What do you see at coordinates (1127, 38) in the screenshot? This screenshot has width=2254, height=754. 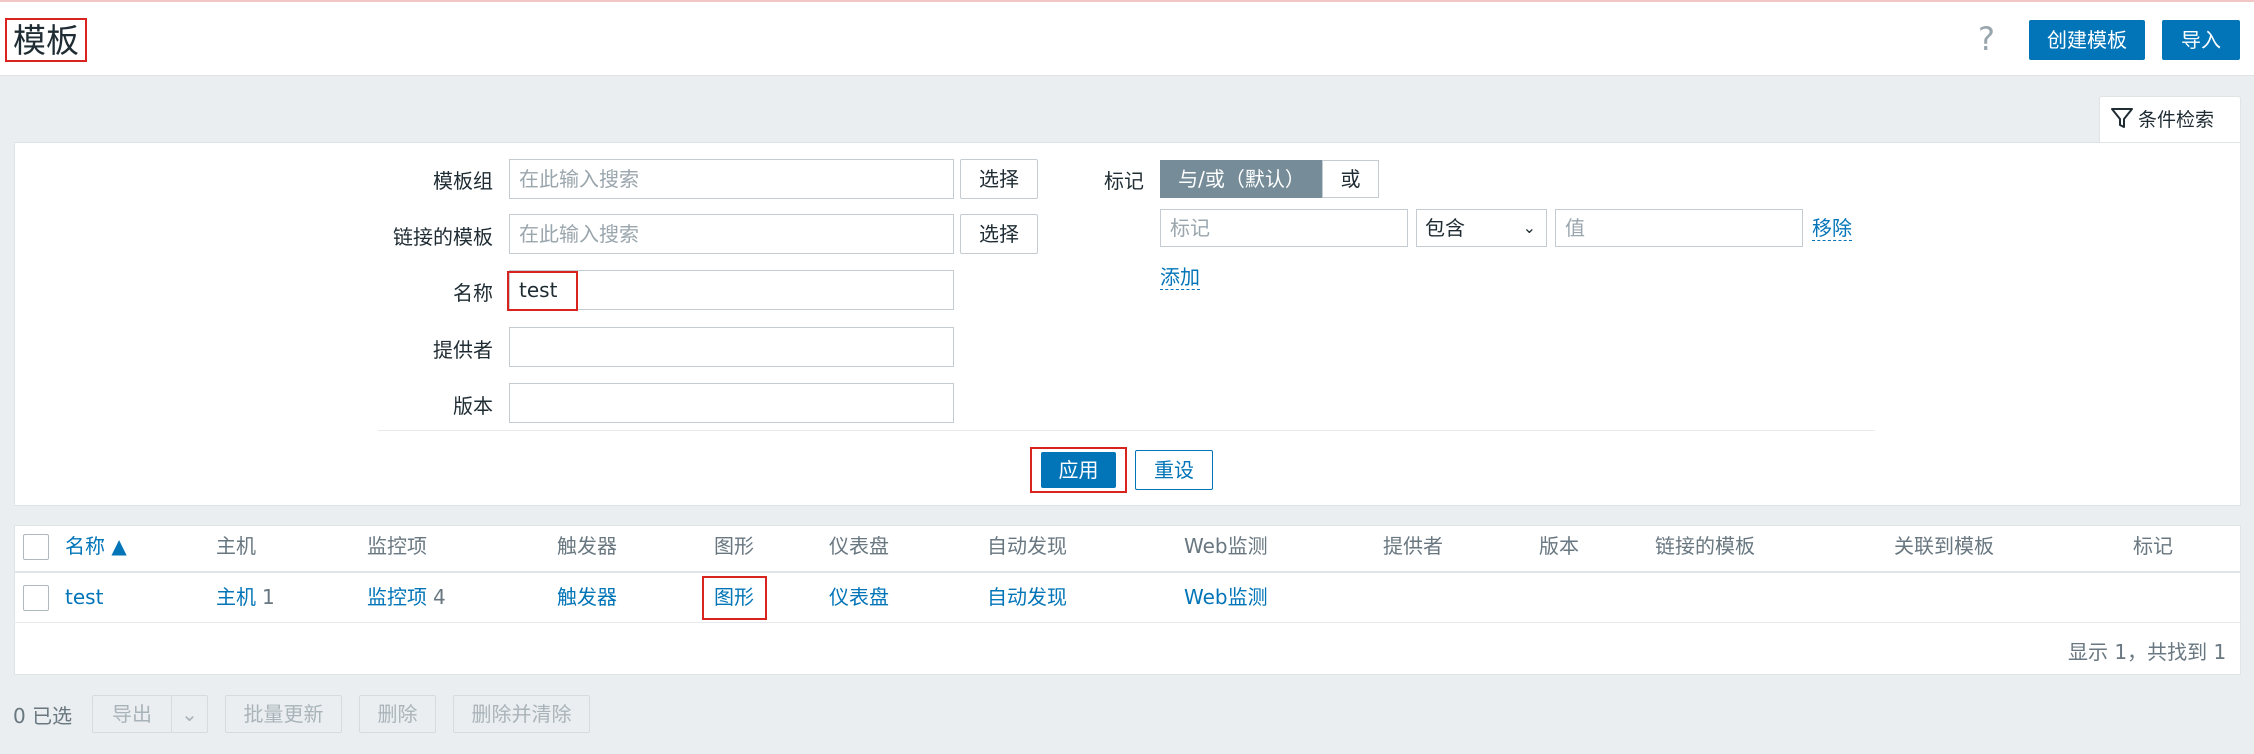 I see `page-header: 模板 ? 创建模板 导入` at bounding box center [1127, 38].